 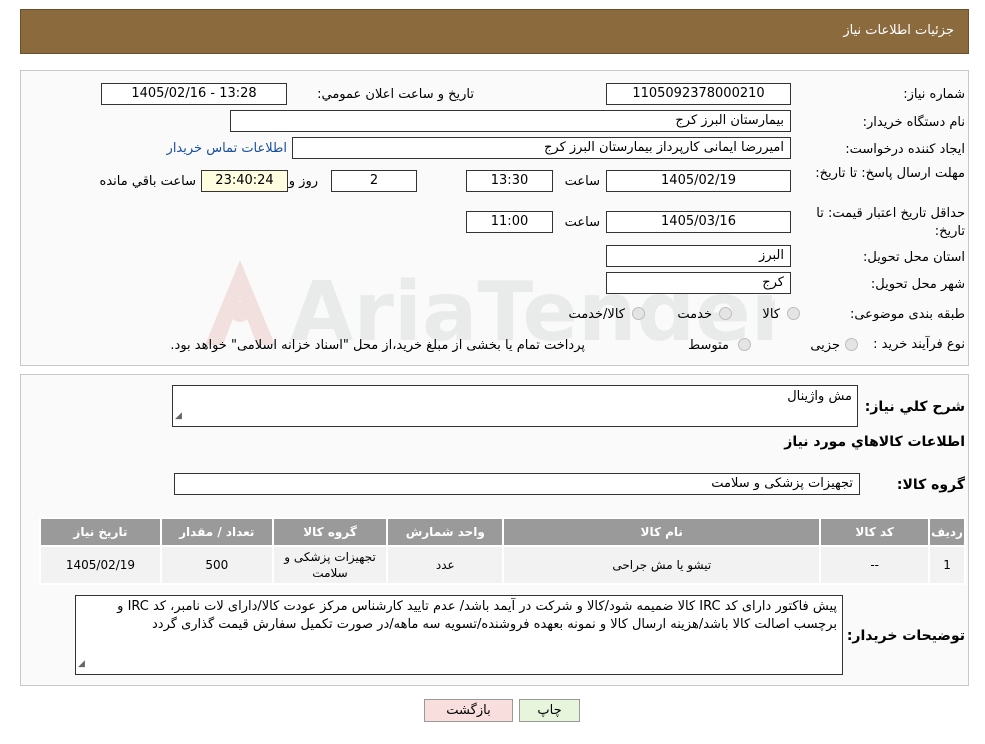 I want to click on deadline-label-text: مهلت ارسال پاسخ: تا تاریخ:, so click(x=890, y=173).